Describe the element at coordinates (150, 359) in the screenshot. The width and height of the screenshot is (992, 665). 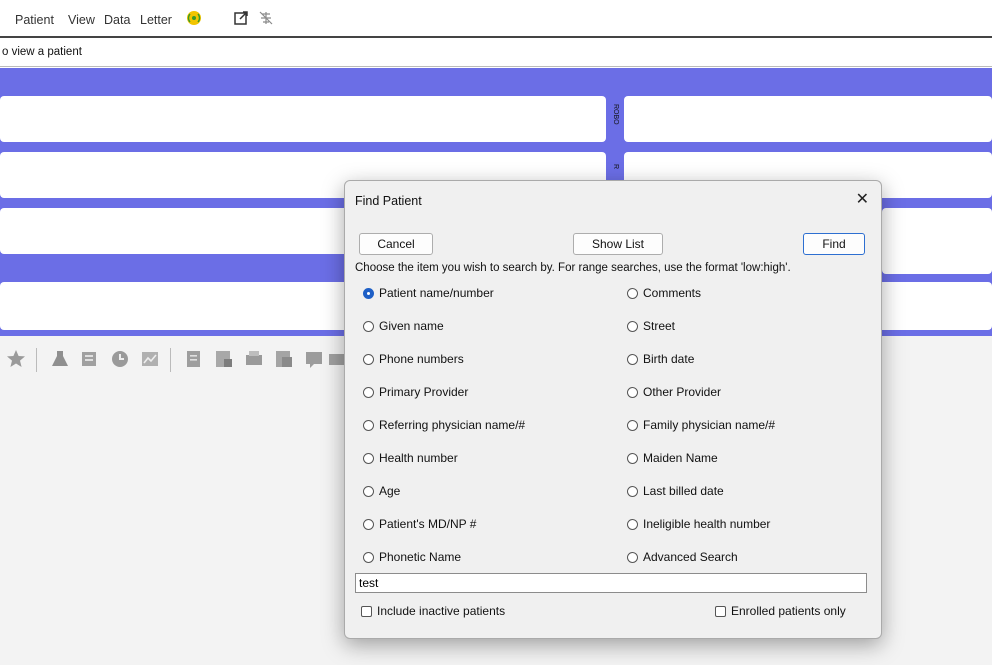
I see `chart-icon` at that location.